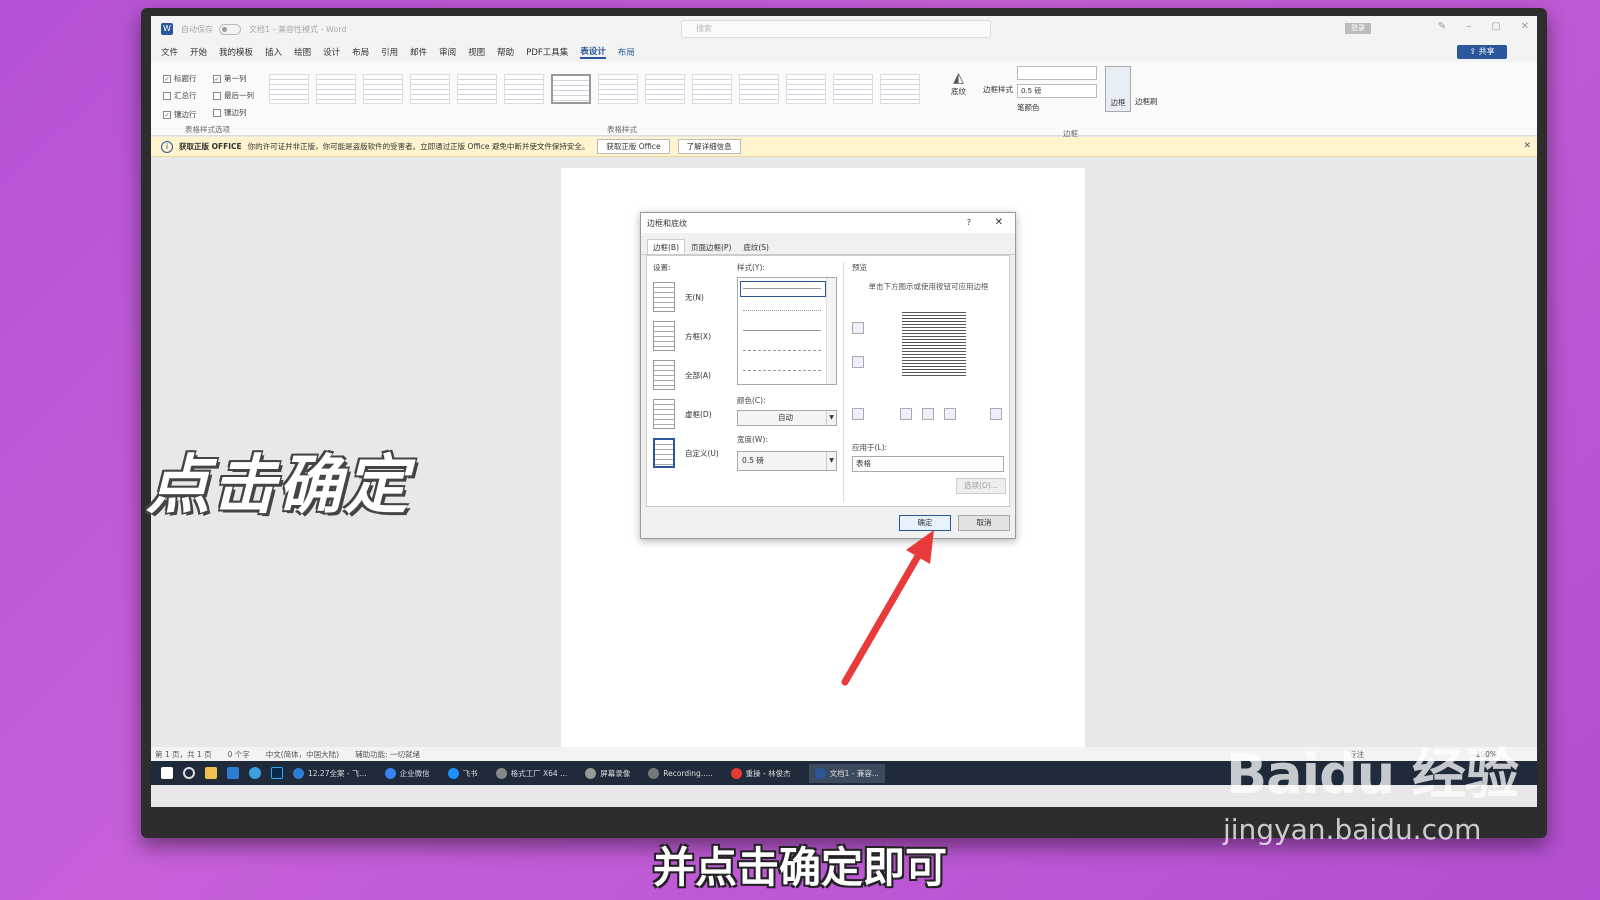 The image size is (1600, 900). Describe the element at coordinates (447, 52) in the screenshot. I see `menu-item: 审阅` at that location.